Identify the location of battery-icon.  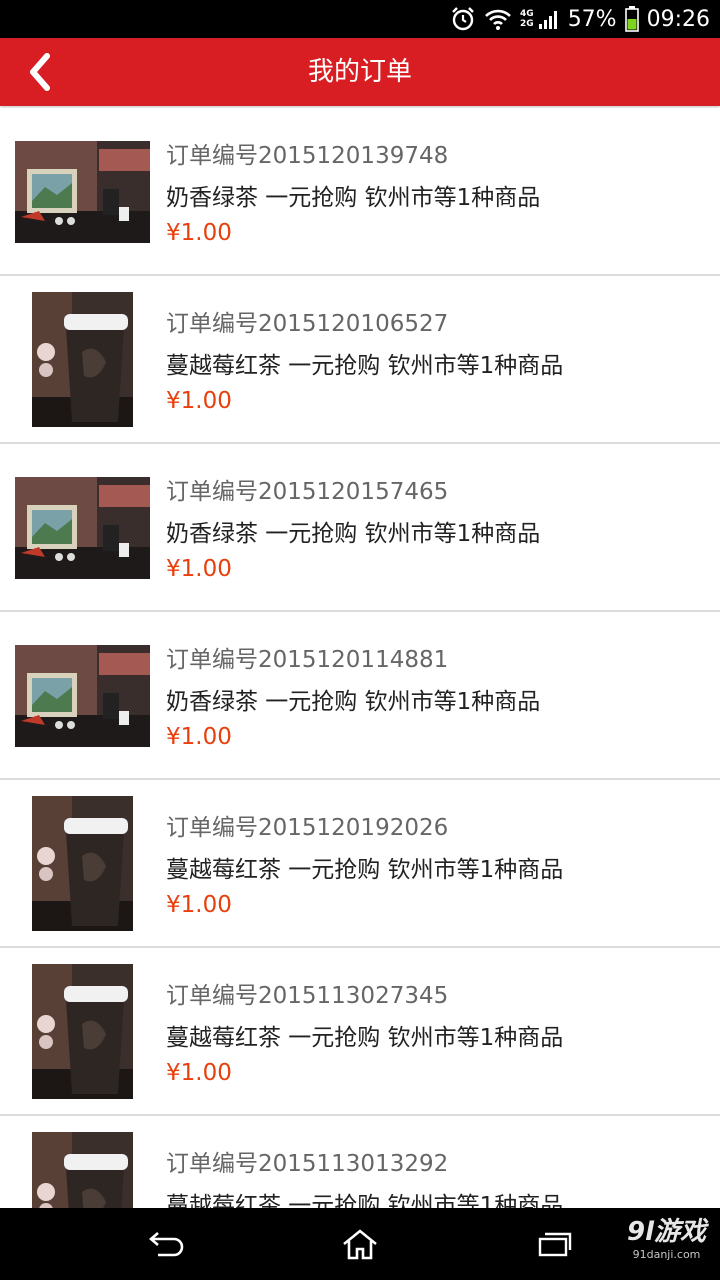
(631, 19).